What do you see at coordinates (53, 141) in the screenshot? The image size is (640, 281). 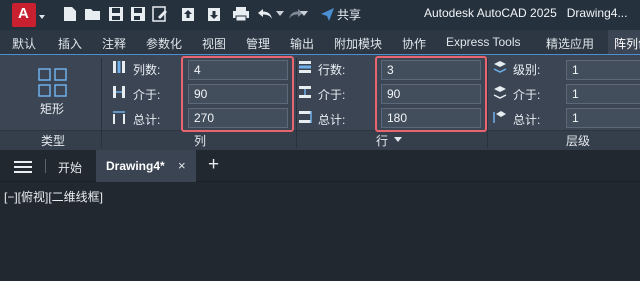 I see `type-group-label: 类型` at bounding box center [53, 141].